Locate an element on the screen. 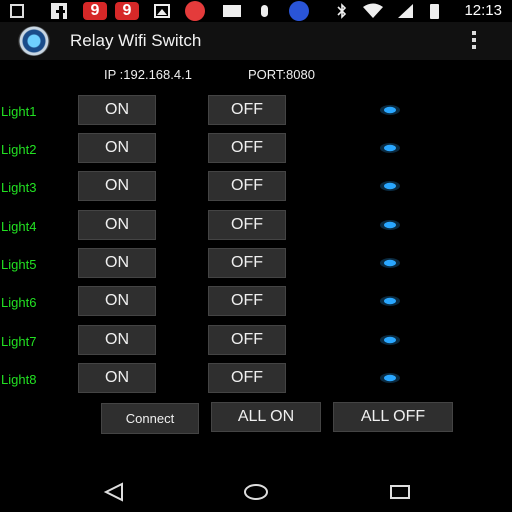 The image size is (512, 512). light1-on-button: ON is located at coordinates (117, 110).